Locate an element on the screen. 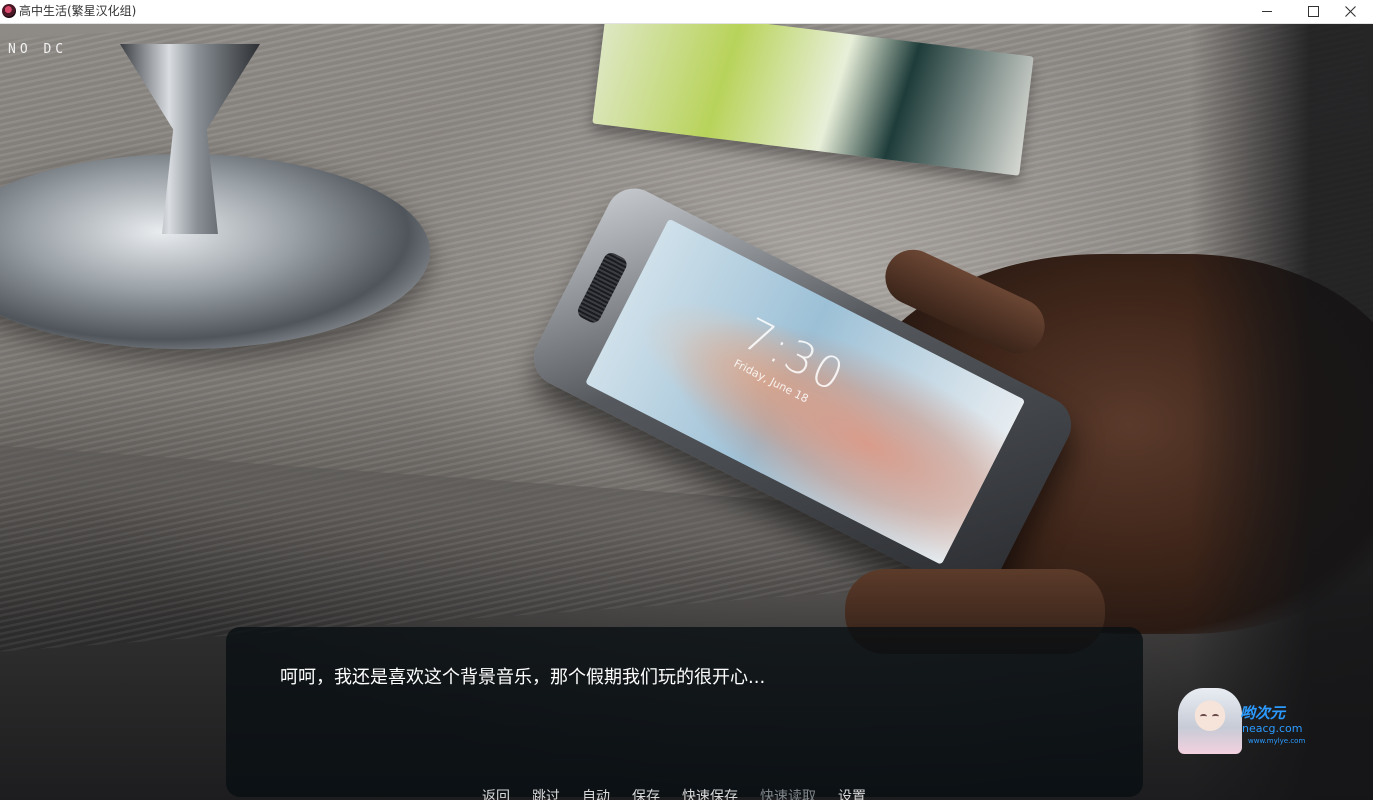 The height and width of the screenshot is (800, 1373). menu-settings: 设置 is located at coordinates (852, 794).